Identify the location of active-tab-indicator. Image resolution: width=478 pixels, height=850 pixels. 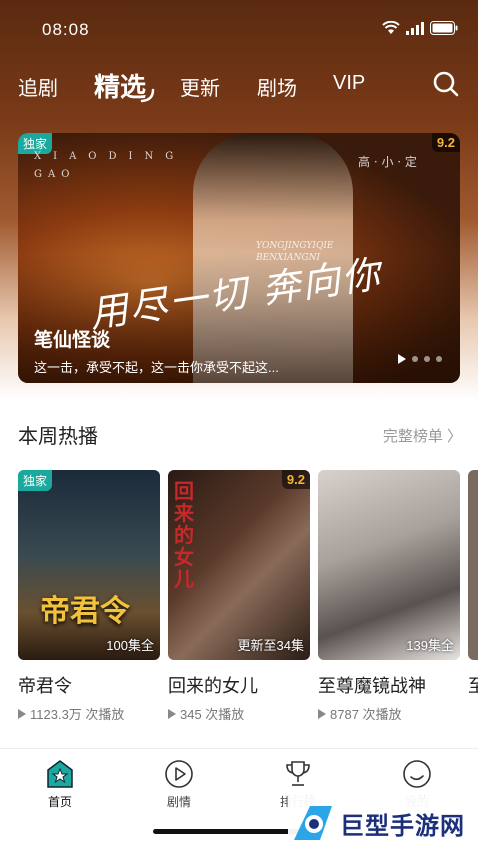
(147, 95).